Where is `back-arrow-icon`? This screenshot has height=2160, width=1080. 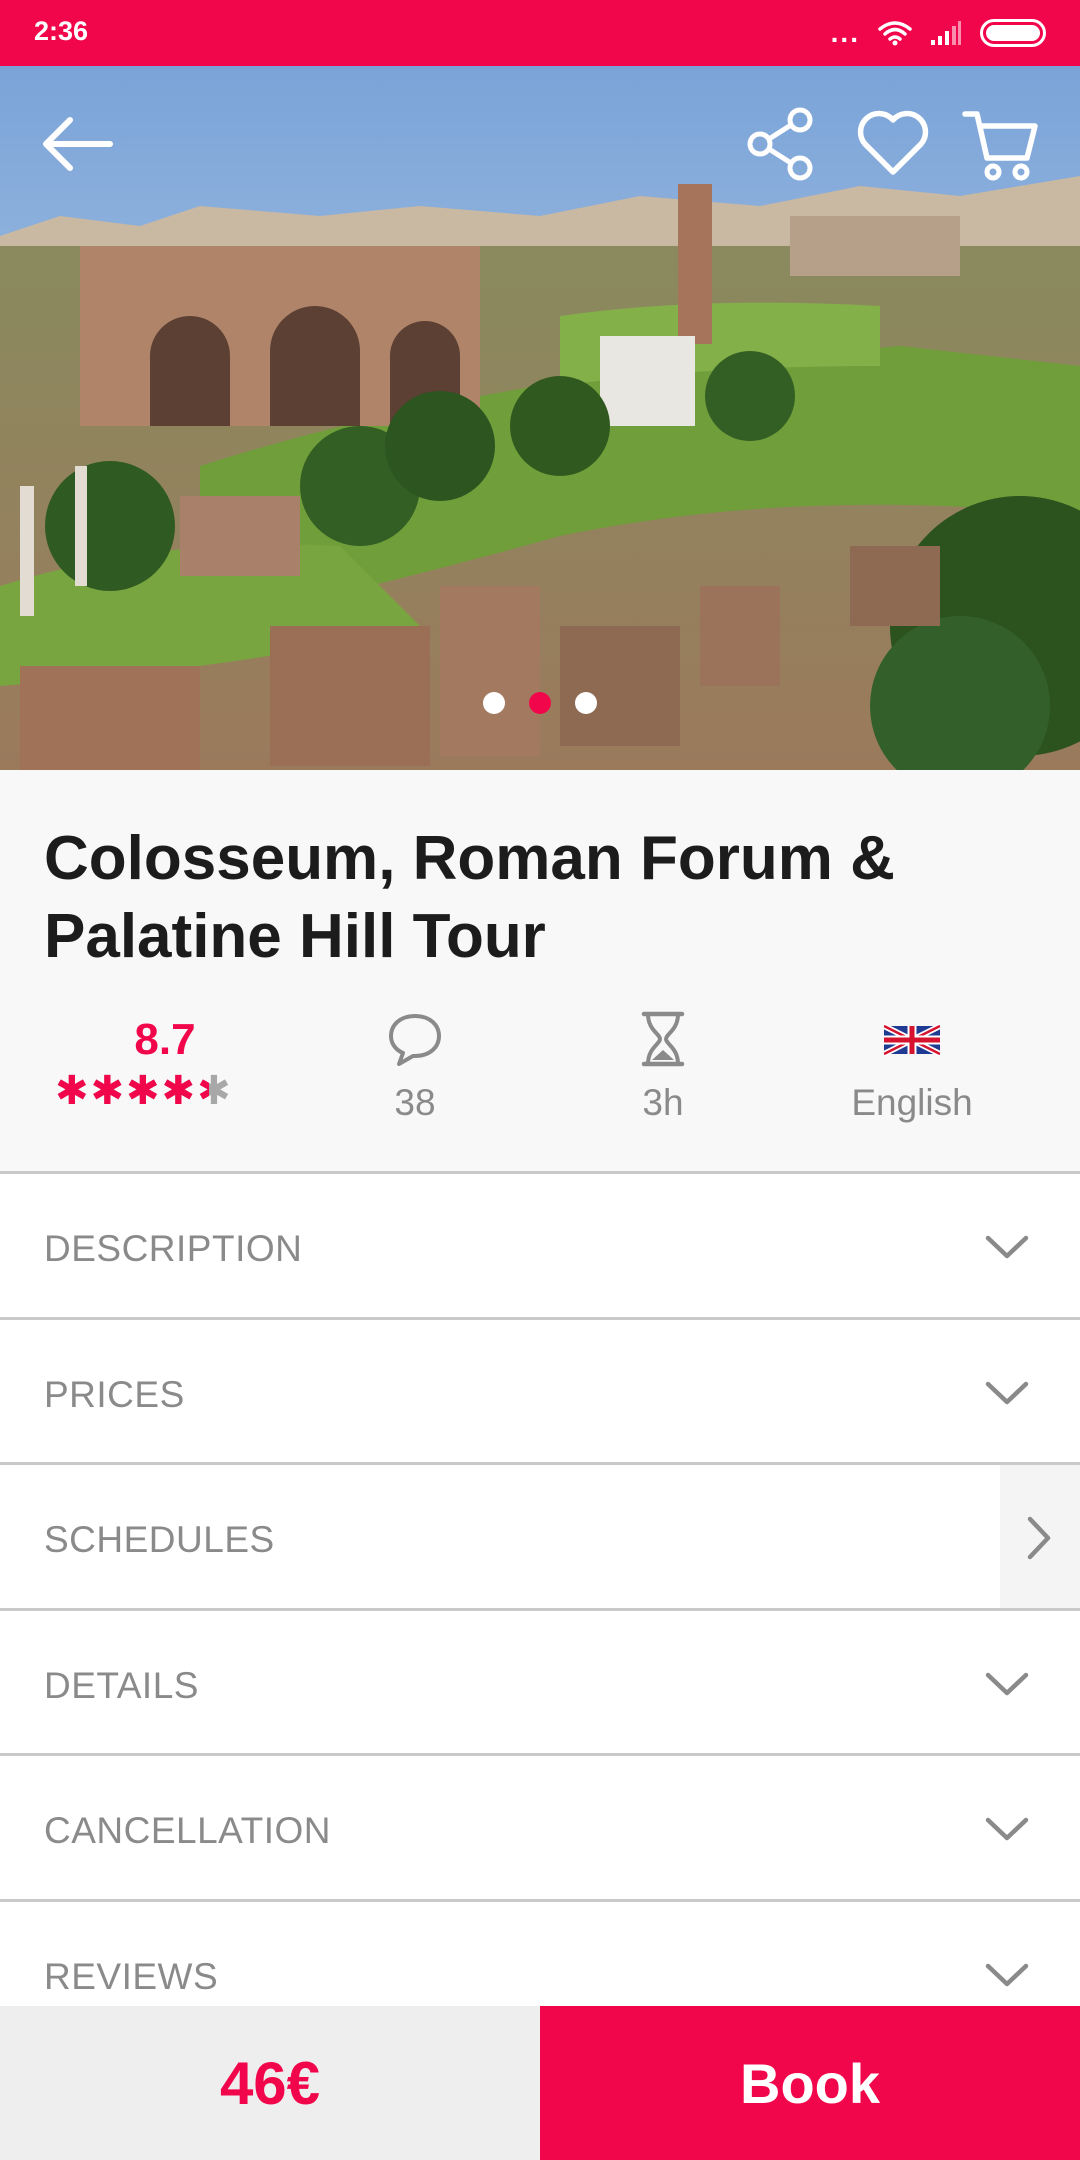 back-arrow-icon is located at coordinates (78, 144).